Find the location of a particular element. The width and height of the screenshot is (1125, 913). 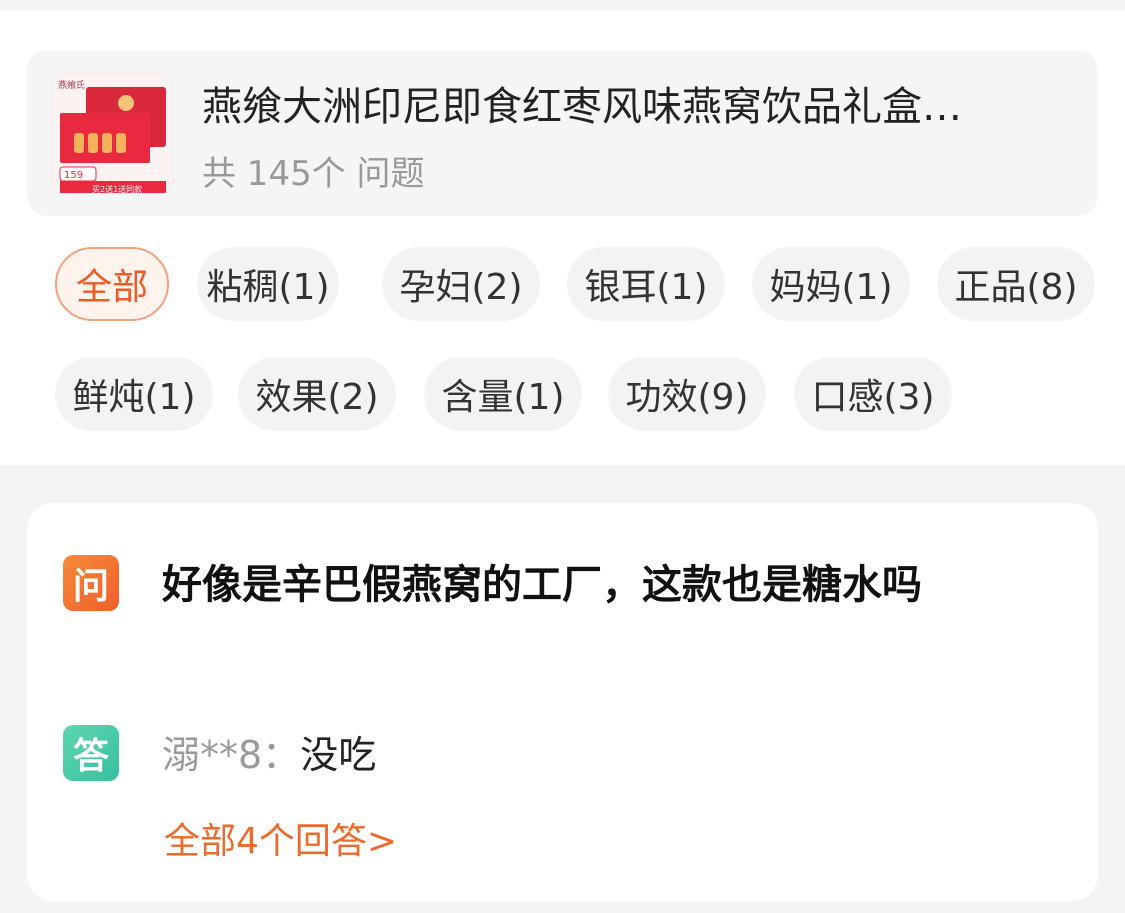

tag-yiner: 银耳(1) is located at coordinates (646, 284).